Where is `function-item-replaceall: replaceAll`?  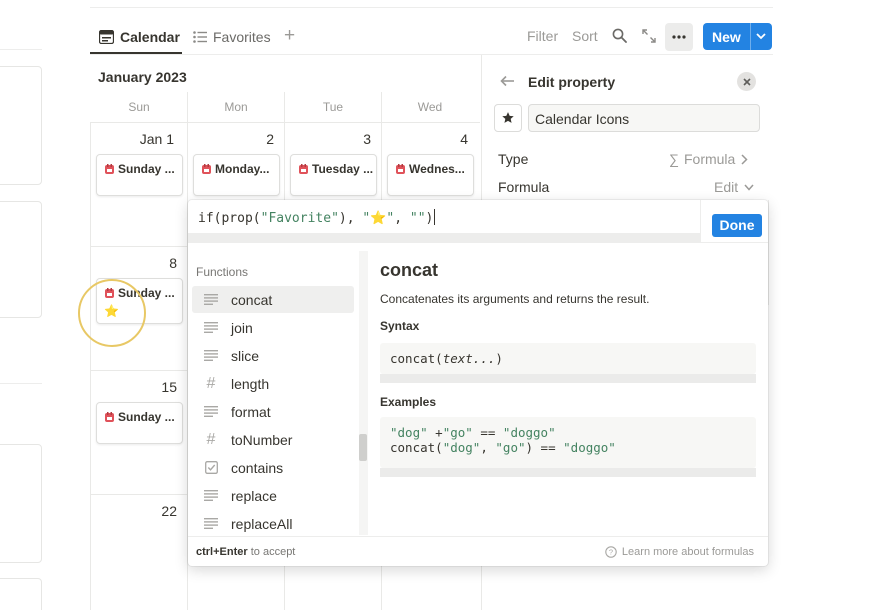
function-item-replaceall: replaceAll is located at coordinates (273, 522).